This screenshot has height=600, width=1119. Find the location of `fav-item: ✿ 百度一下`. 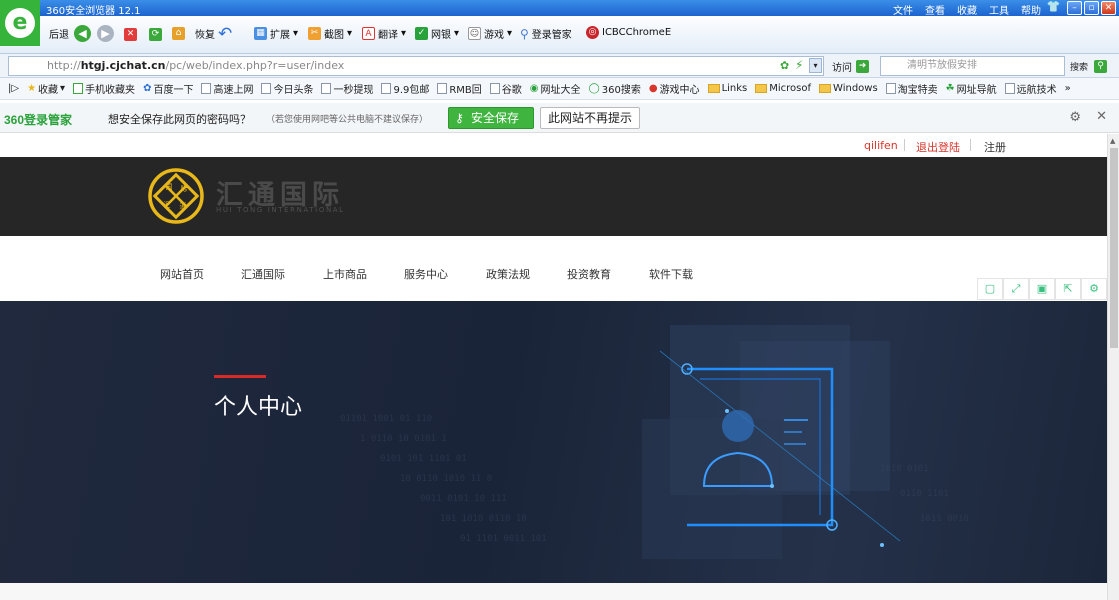

fav-item: ✿ 百度一下 is located at coordinates (168, 88).